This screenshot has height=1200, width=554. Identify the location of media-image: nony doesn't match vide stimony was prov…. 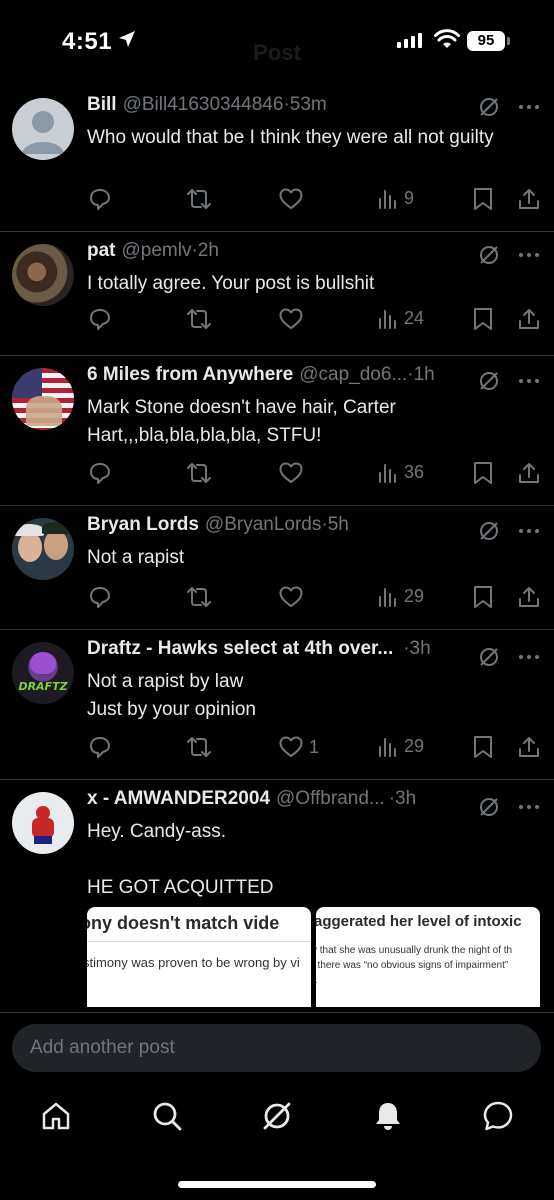
(199, 957).